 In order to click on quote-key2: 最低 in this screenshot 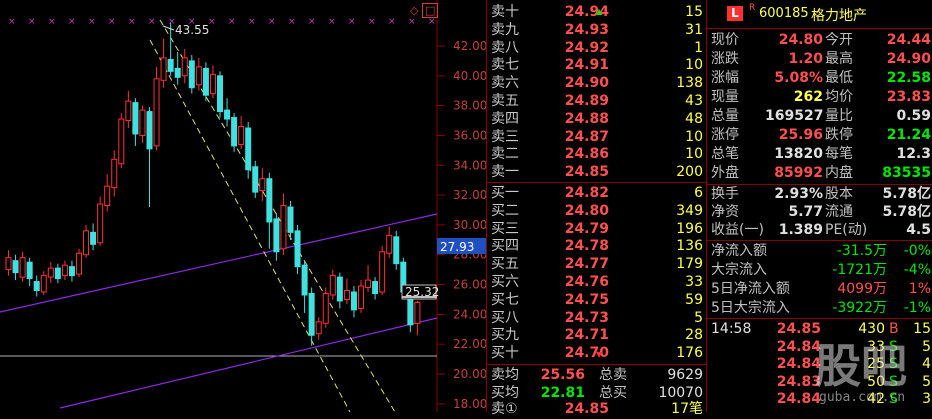, I will do `click(839, 78)`.